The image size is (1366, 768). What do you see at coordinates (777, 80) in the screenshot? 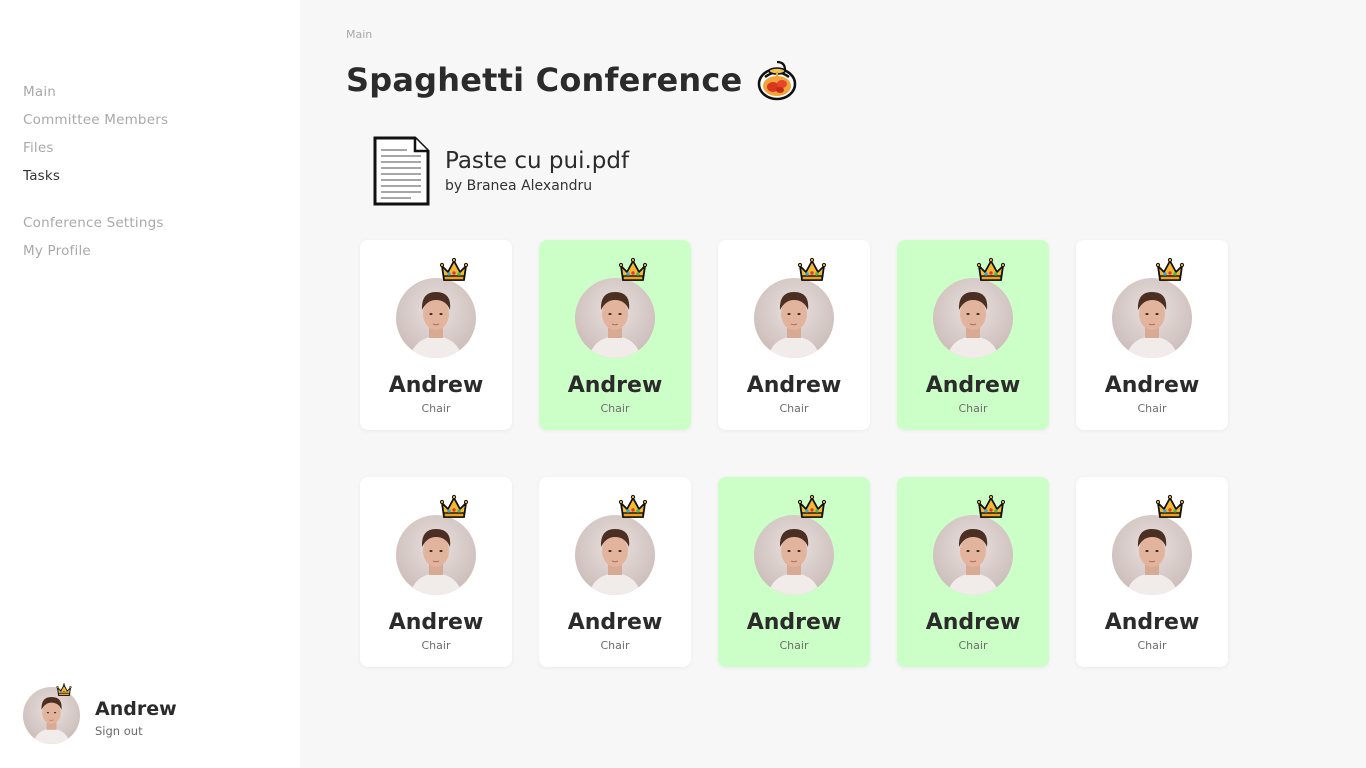
I see `spaghetti-pot-icon` at bounding box center [777, 80].